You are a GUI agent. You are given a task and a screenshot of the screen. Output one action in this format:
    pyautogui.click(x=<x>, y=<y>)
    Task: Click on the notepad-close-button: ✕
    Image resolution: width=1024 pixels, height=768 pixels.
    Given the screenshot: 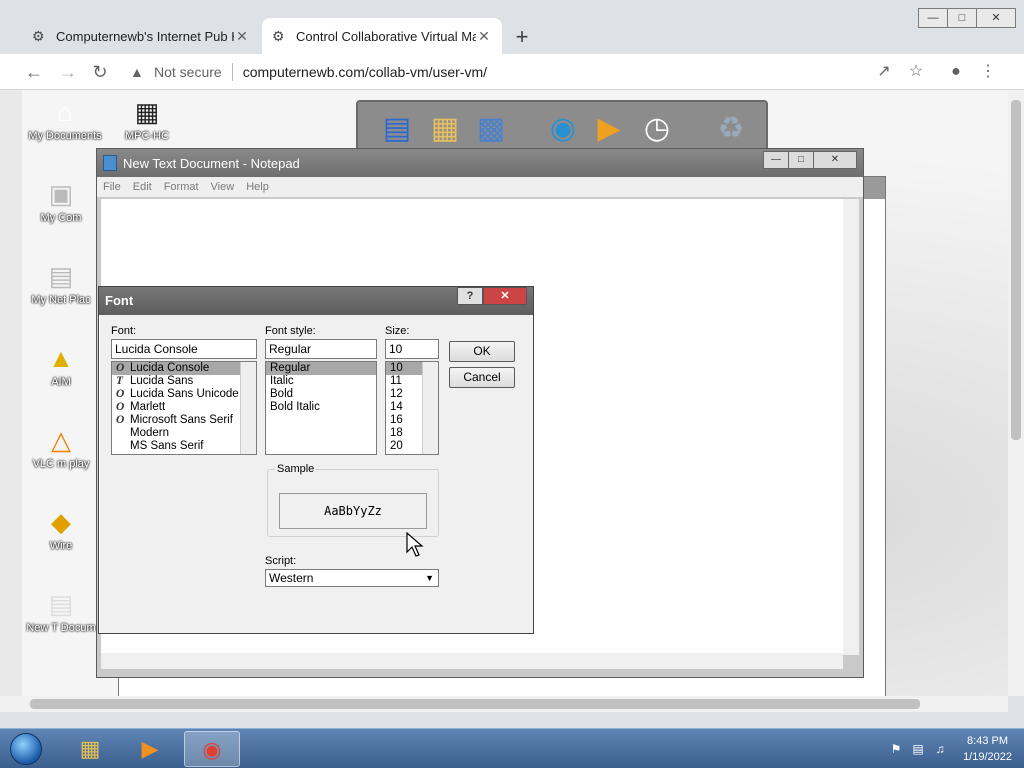 What is the action you would take?
    pyautogui.click(x=835, y=160)
    